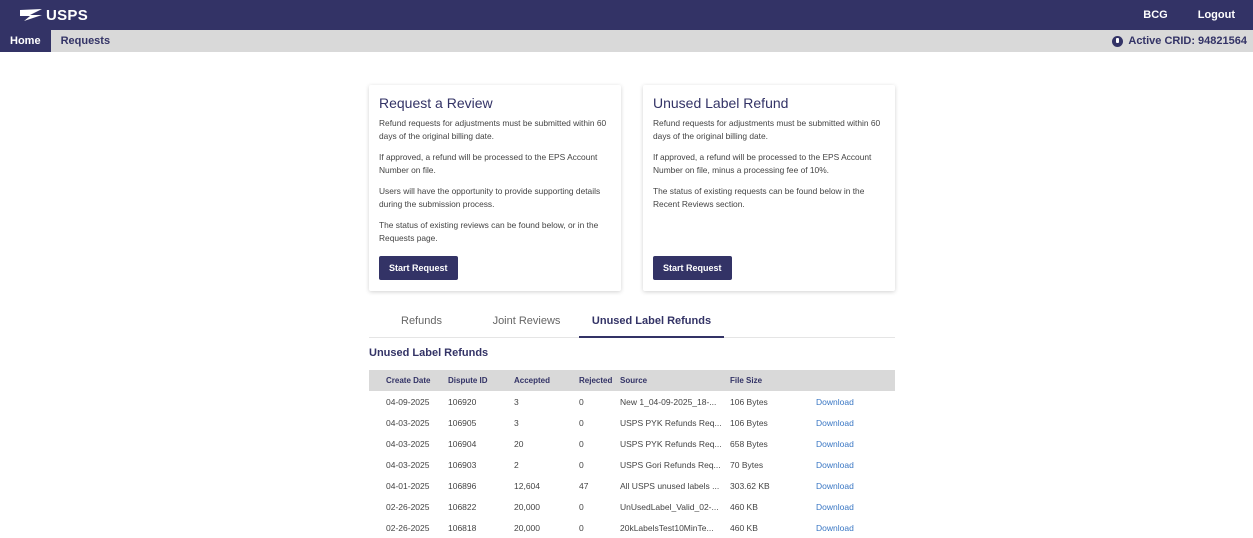 The width and height of the screenshot is (1253, 538). I want to click on top-bar: USPS BCG Logout, so click(626, 15).